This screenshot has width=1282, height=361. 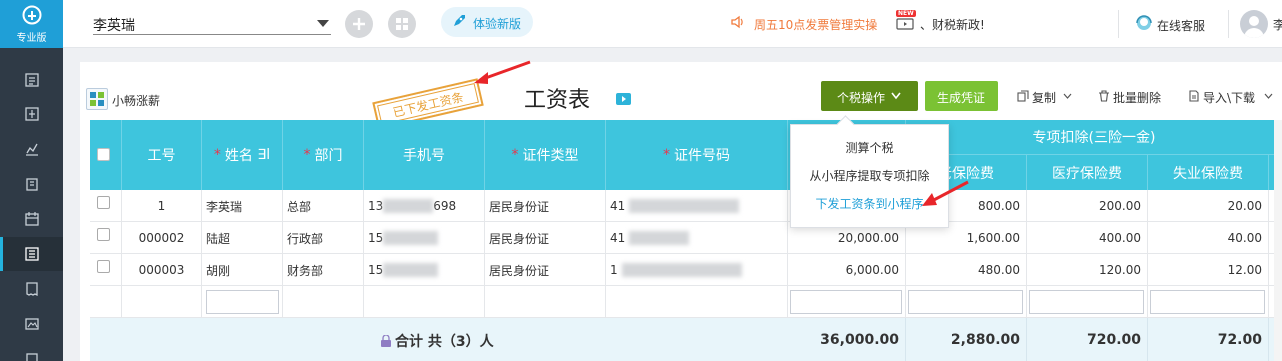 I want to click on page-title: 工资表, so click(x=557, y=100).